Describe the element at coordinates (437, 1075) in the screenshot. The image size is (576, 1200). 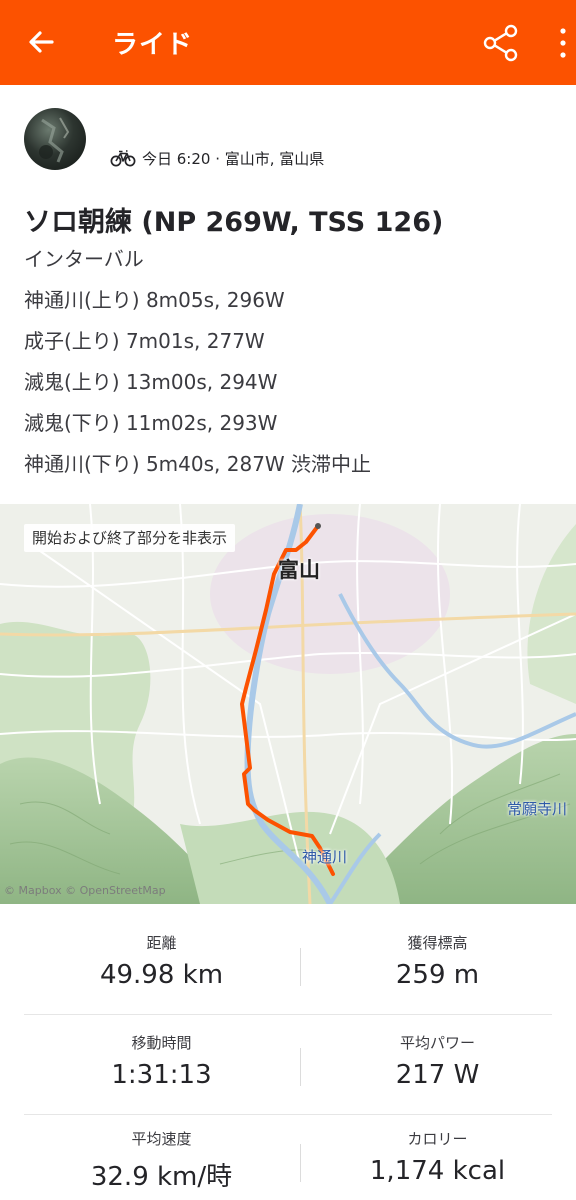
I see `stat-value: 217 W` at that location.